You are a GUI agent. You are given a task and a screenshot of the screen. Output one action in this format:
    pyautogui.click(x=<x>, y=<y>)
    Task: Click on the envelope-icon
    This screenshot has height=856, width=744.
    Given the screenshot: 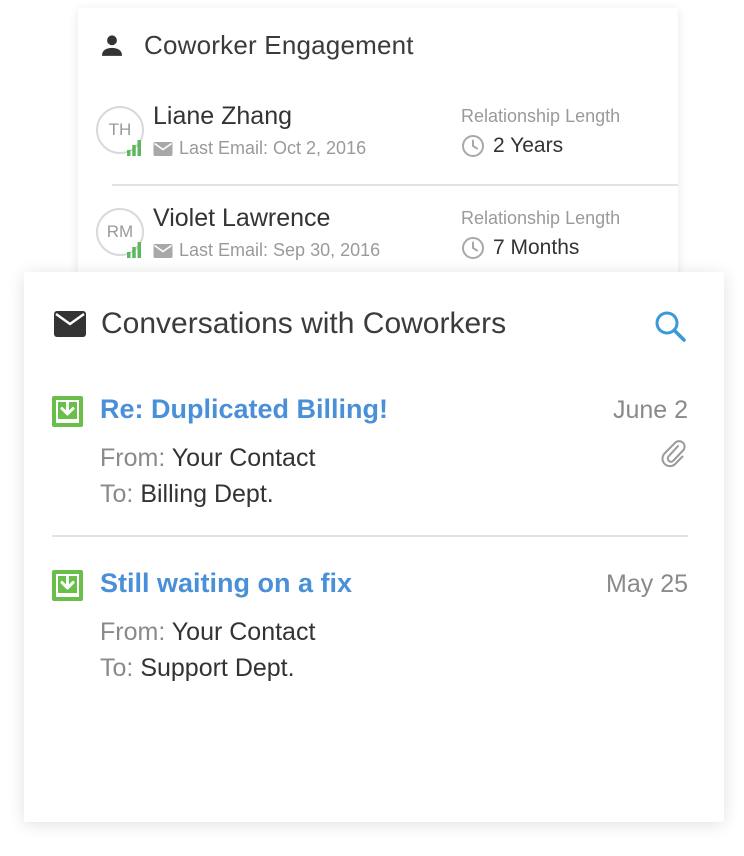 What is the action you would take?
    pyautogui.click(x=70, y=324)
    